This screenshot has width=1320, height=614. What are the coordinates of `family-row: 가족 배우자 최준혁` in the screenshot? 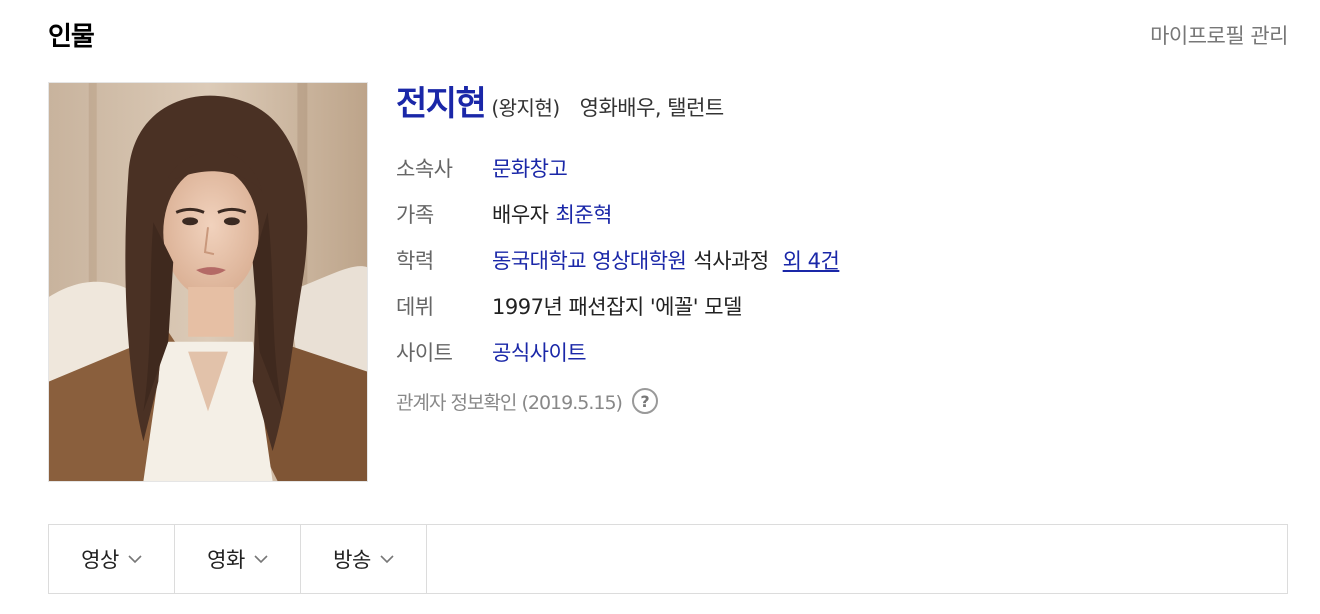 It's located at (836, 214).